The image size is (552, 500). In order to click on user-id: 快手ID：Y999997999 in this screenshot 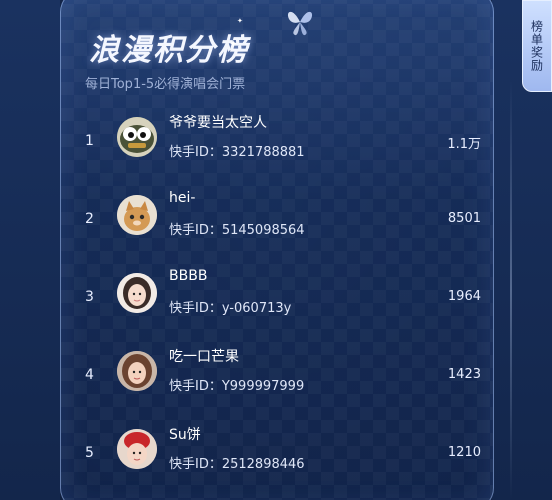, I will do `click(237, 386)`.